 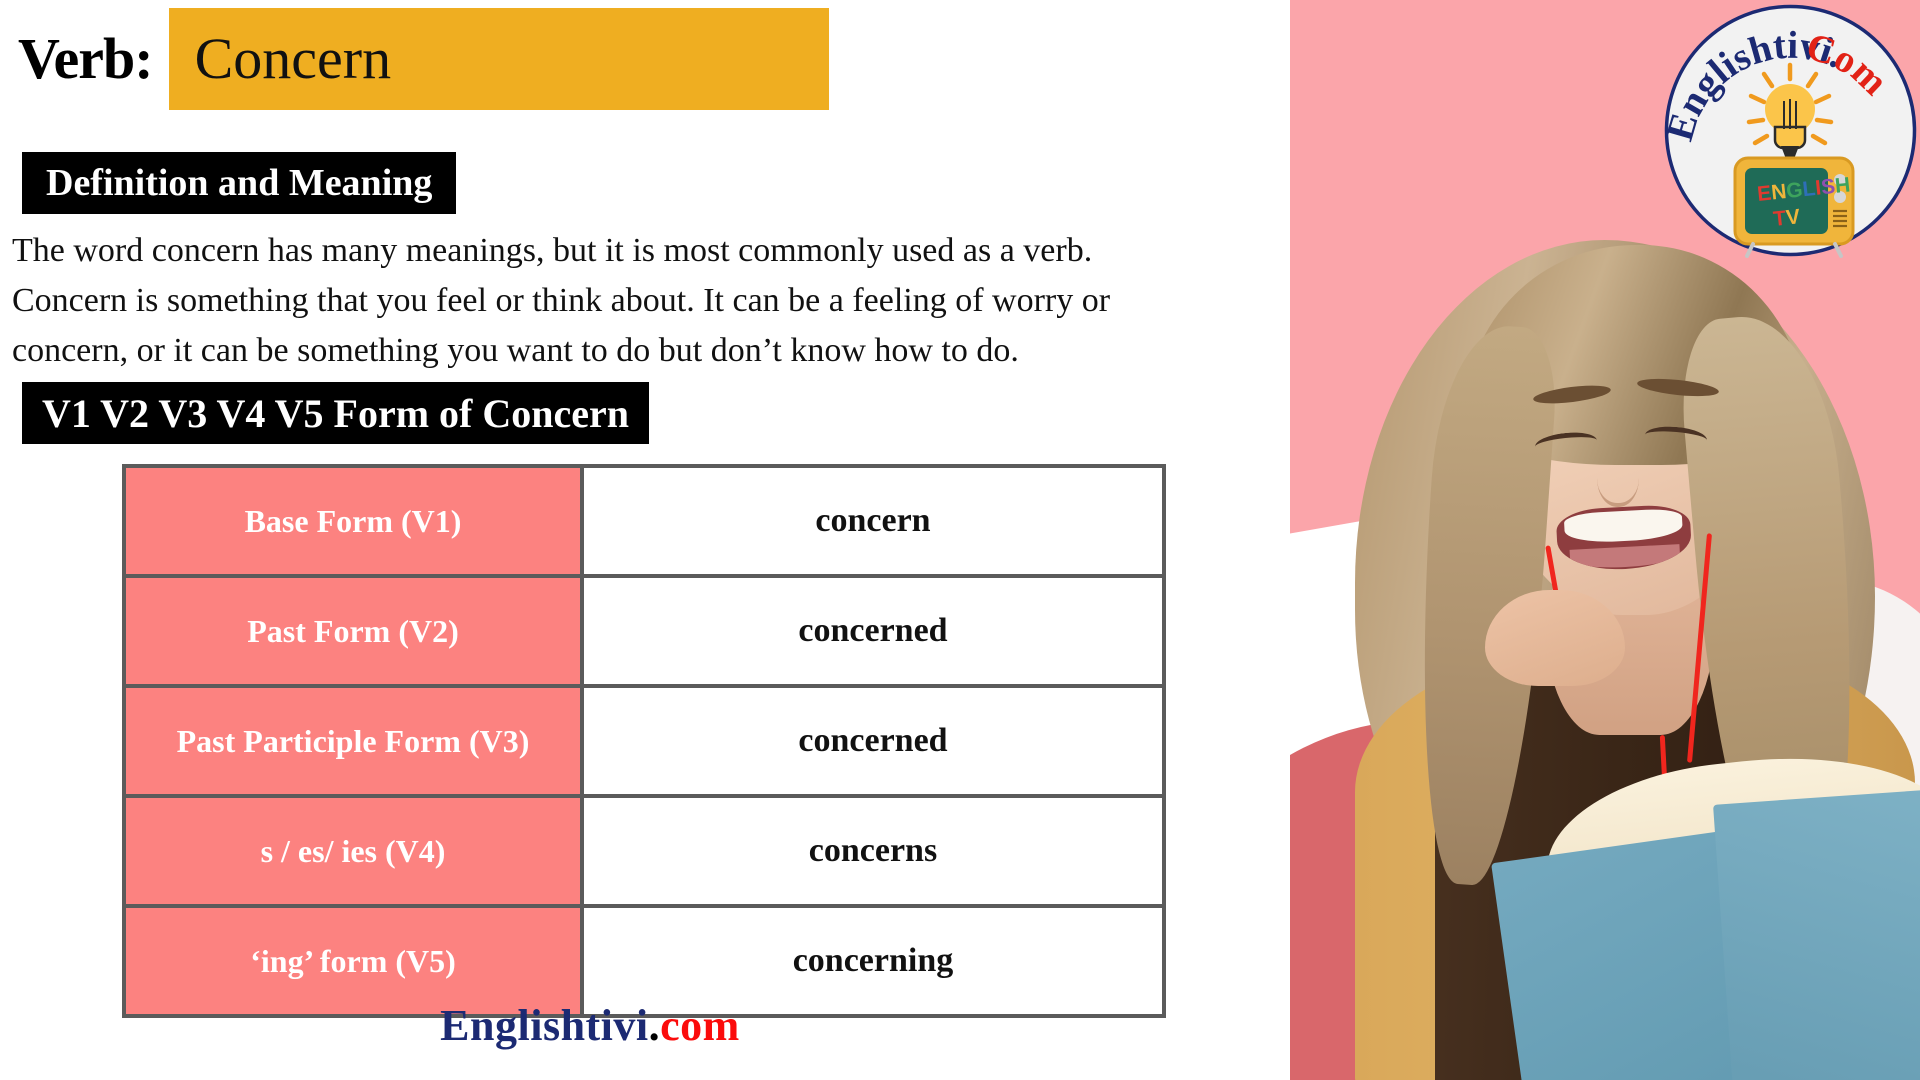 I want to click on nose, so click(x=1618, y=477).